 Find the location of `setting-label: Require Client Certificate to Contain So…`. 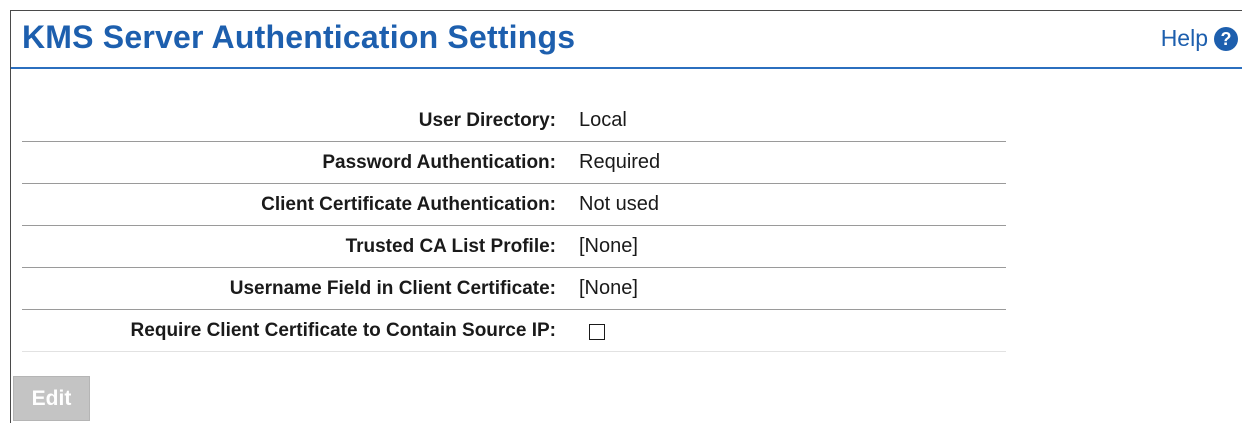

setting-label: Require Client Certificate to Contain So… is located at coordinates (343, 330).